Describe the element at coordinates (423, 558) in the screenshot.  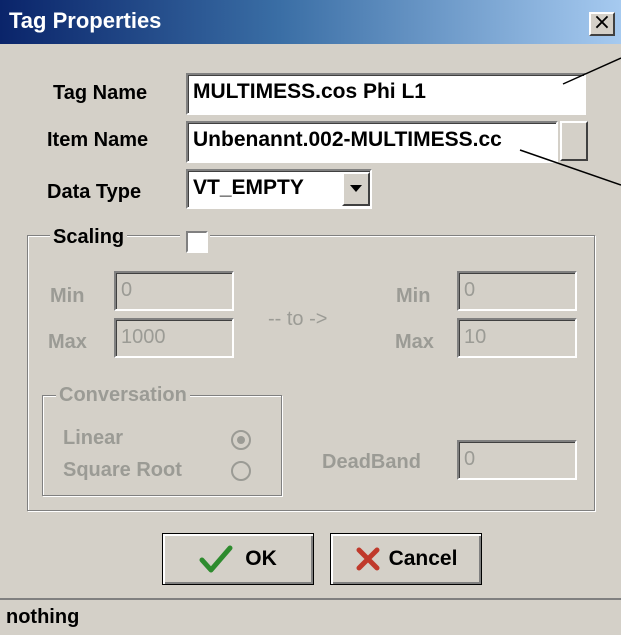
I see `cancel-label: Cancel` at that location.